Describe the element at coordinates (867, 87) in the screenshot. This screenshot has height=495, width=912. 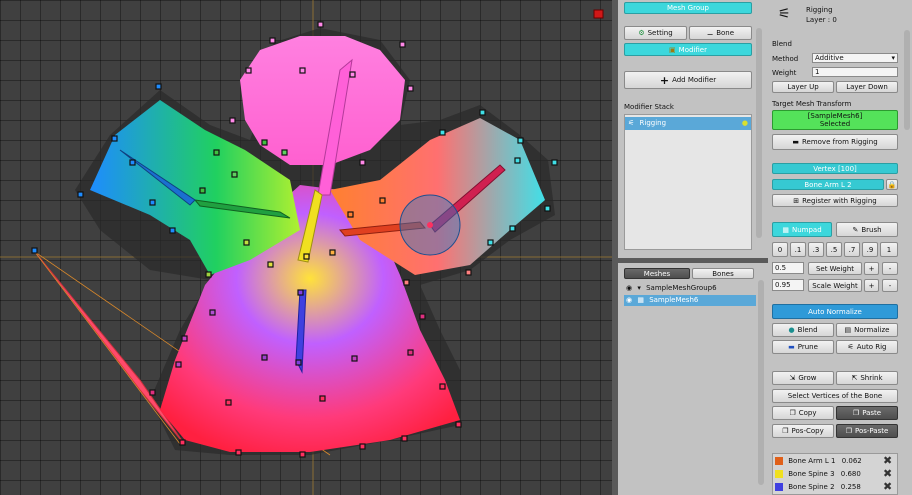
I see `layer-down-button: Layer Down` at that location.